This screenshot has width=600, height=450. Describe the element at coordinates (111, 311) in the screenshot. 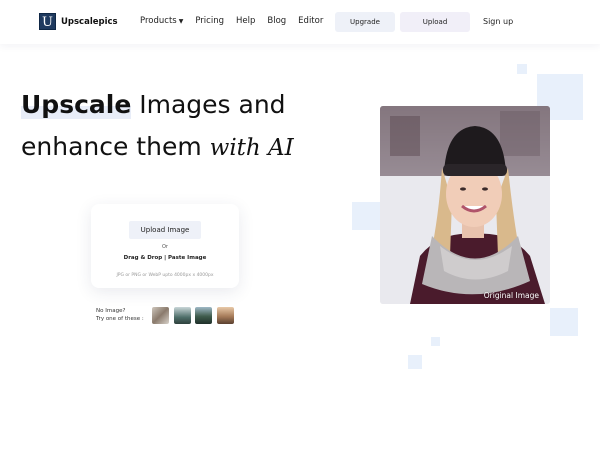

I see `sample-prompt-line1: No Image?` at that location.